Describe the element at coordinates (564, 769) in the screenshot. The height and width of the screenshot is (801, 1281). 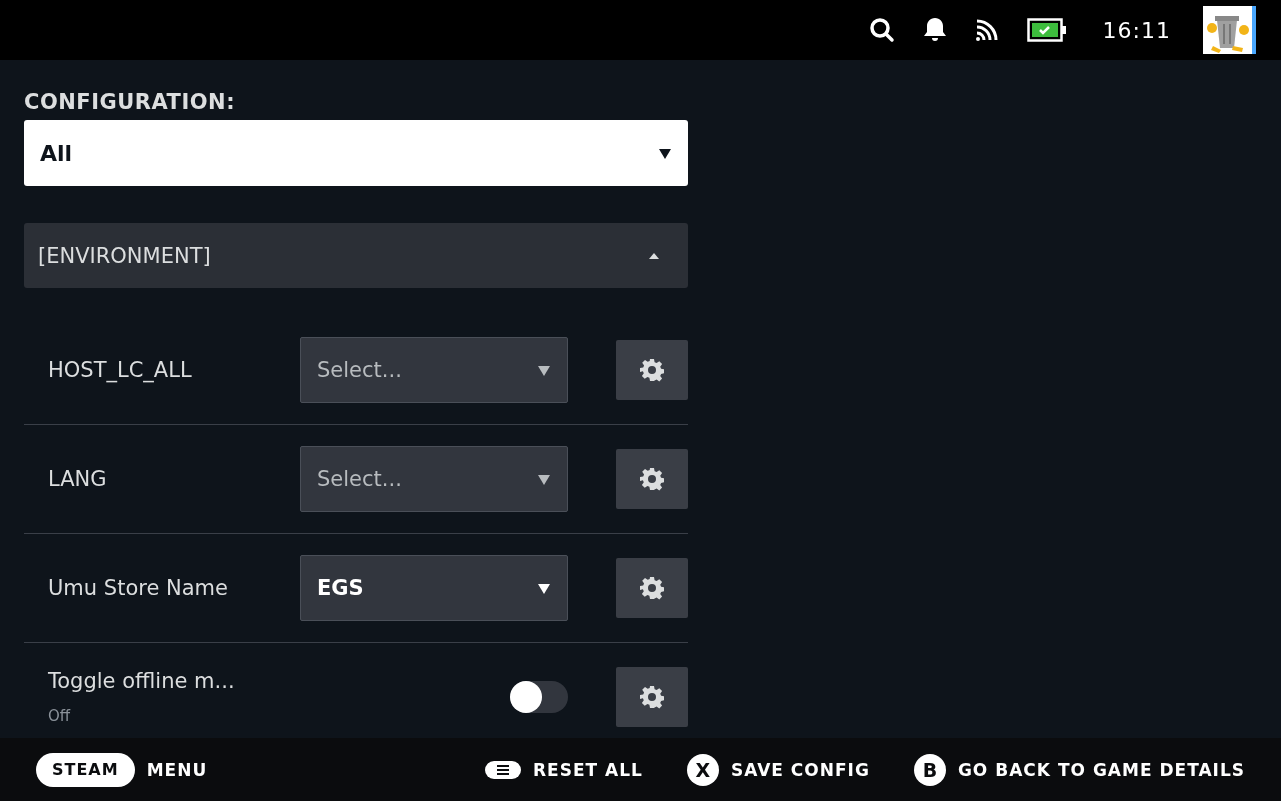
I see `footer-action: RESET ALL` at that location.